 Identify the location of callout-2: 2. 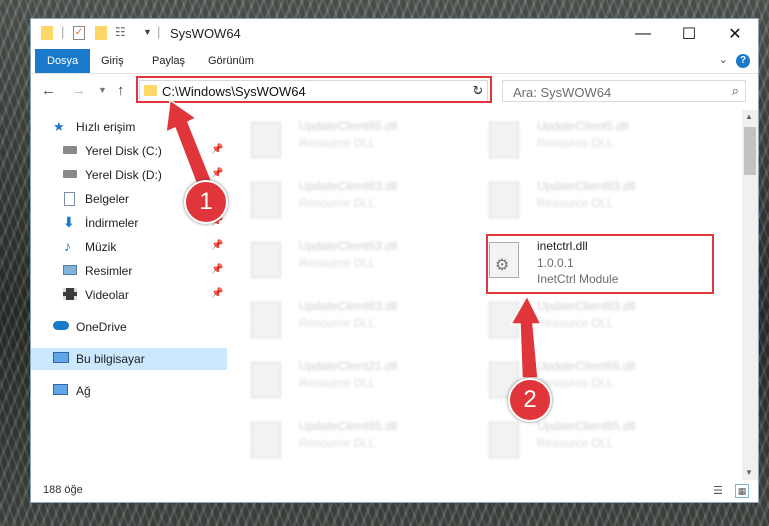
(530, 400).